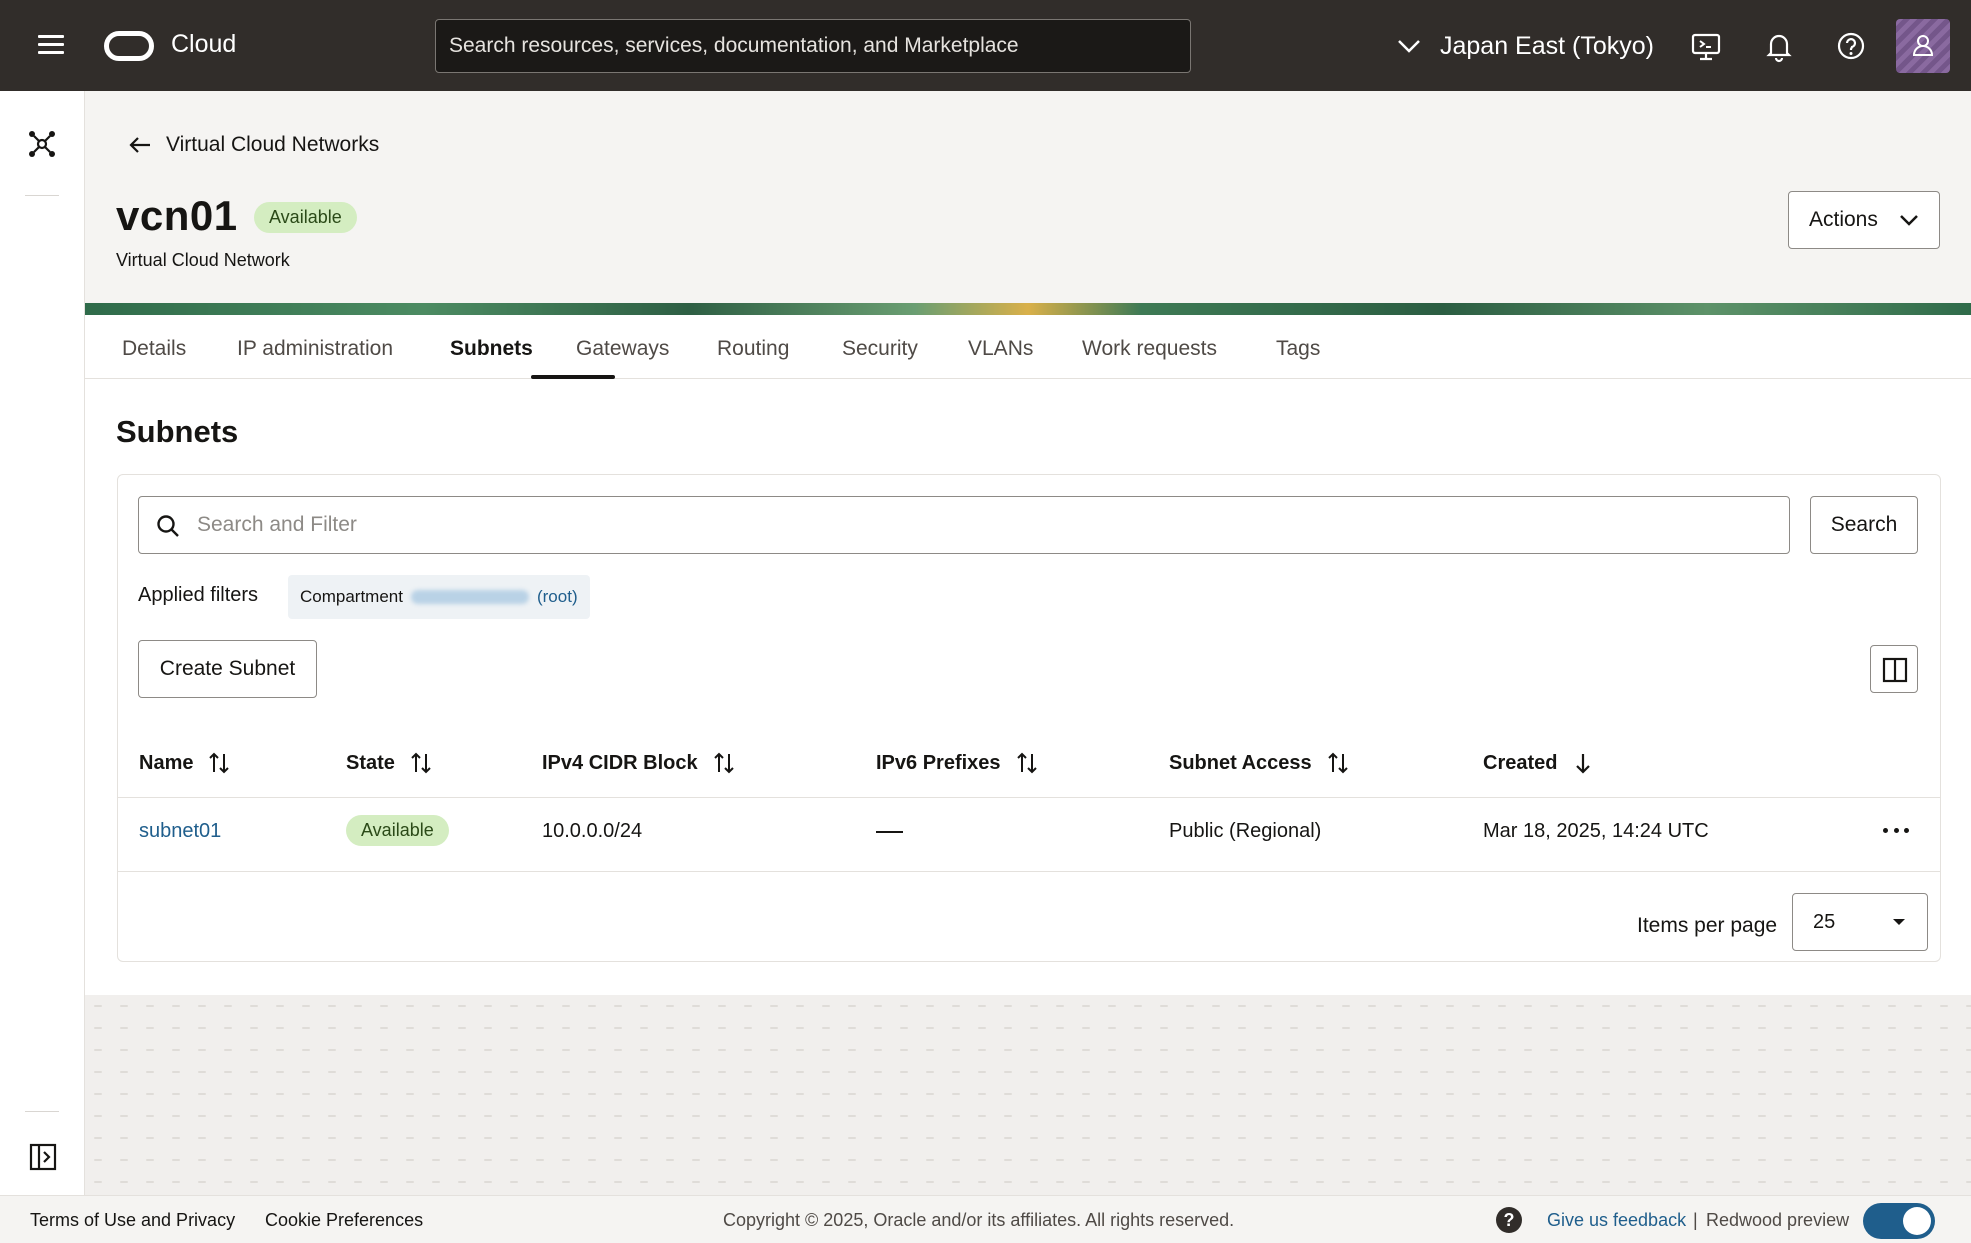 The height and width of the screenshot is (1243, 1971). I want to click on cell-subnet-access: Public (Regional), so click(1245, 831).